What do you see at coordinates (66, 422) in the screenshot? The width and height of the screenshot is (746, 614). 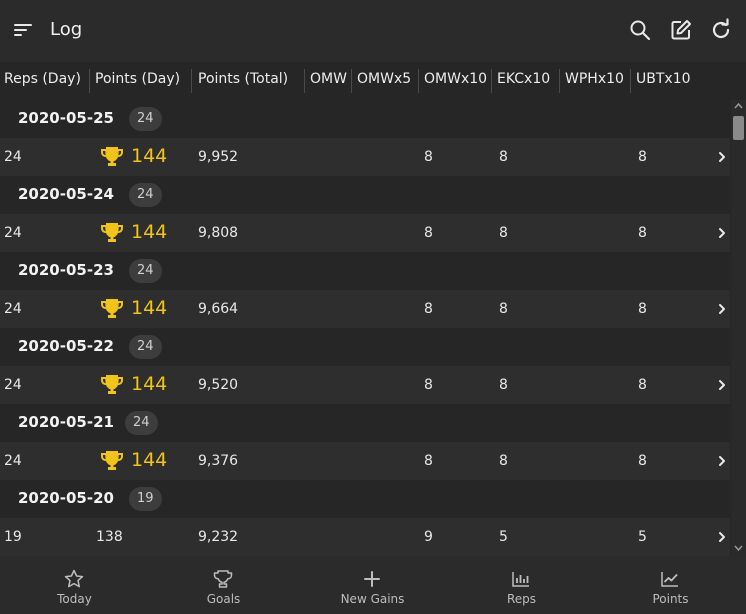 I see `group-date: 2020-05-21` at bounding box center [66, 422].